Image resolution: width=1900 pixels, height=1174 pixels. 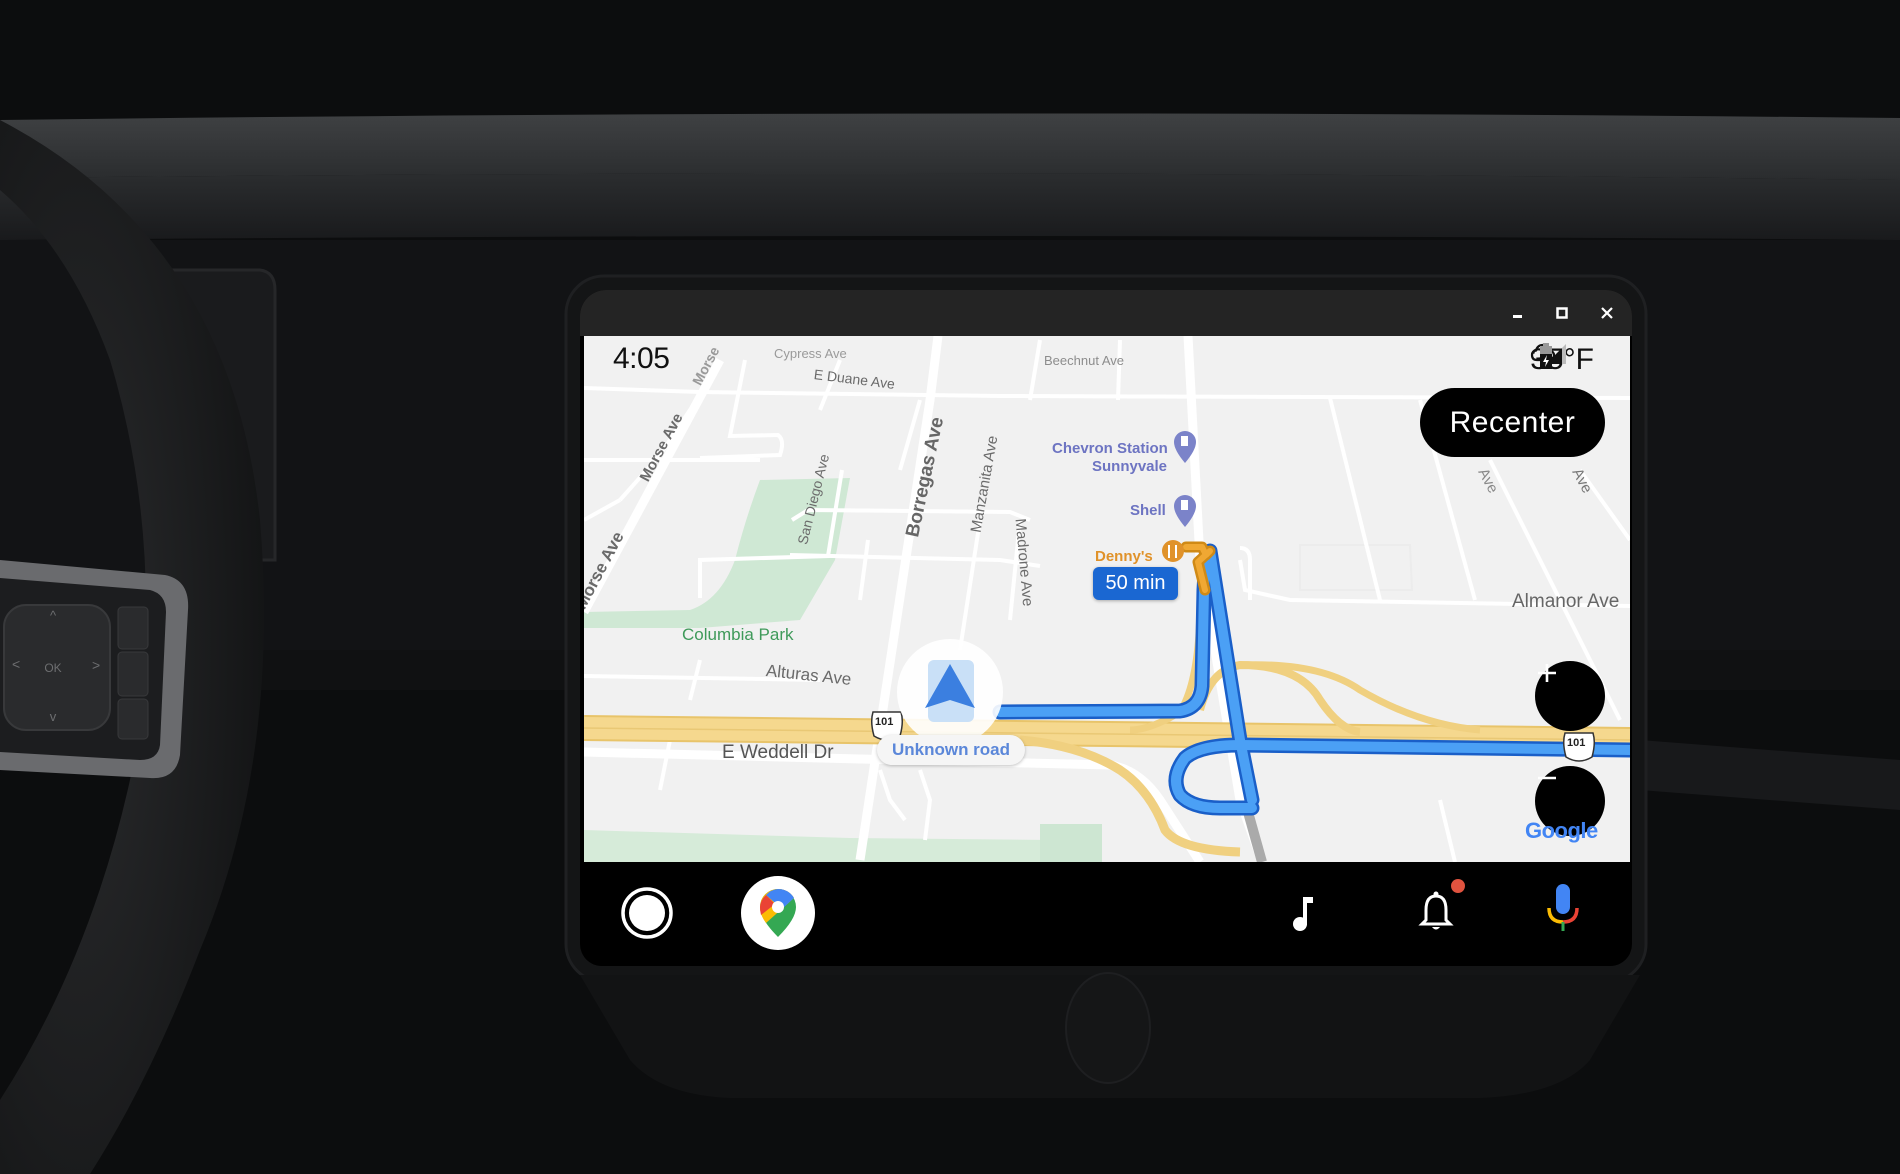 What do you see at coordinates (1106, 313) in the screenshot?
I see `window-title-bar` at bounding box center [1106, 313].